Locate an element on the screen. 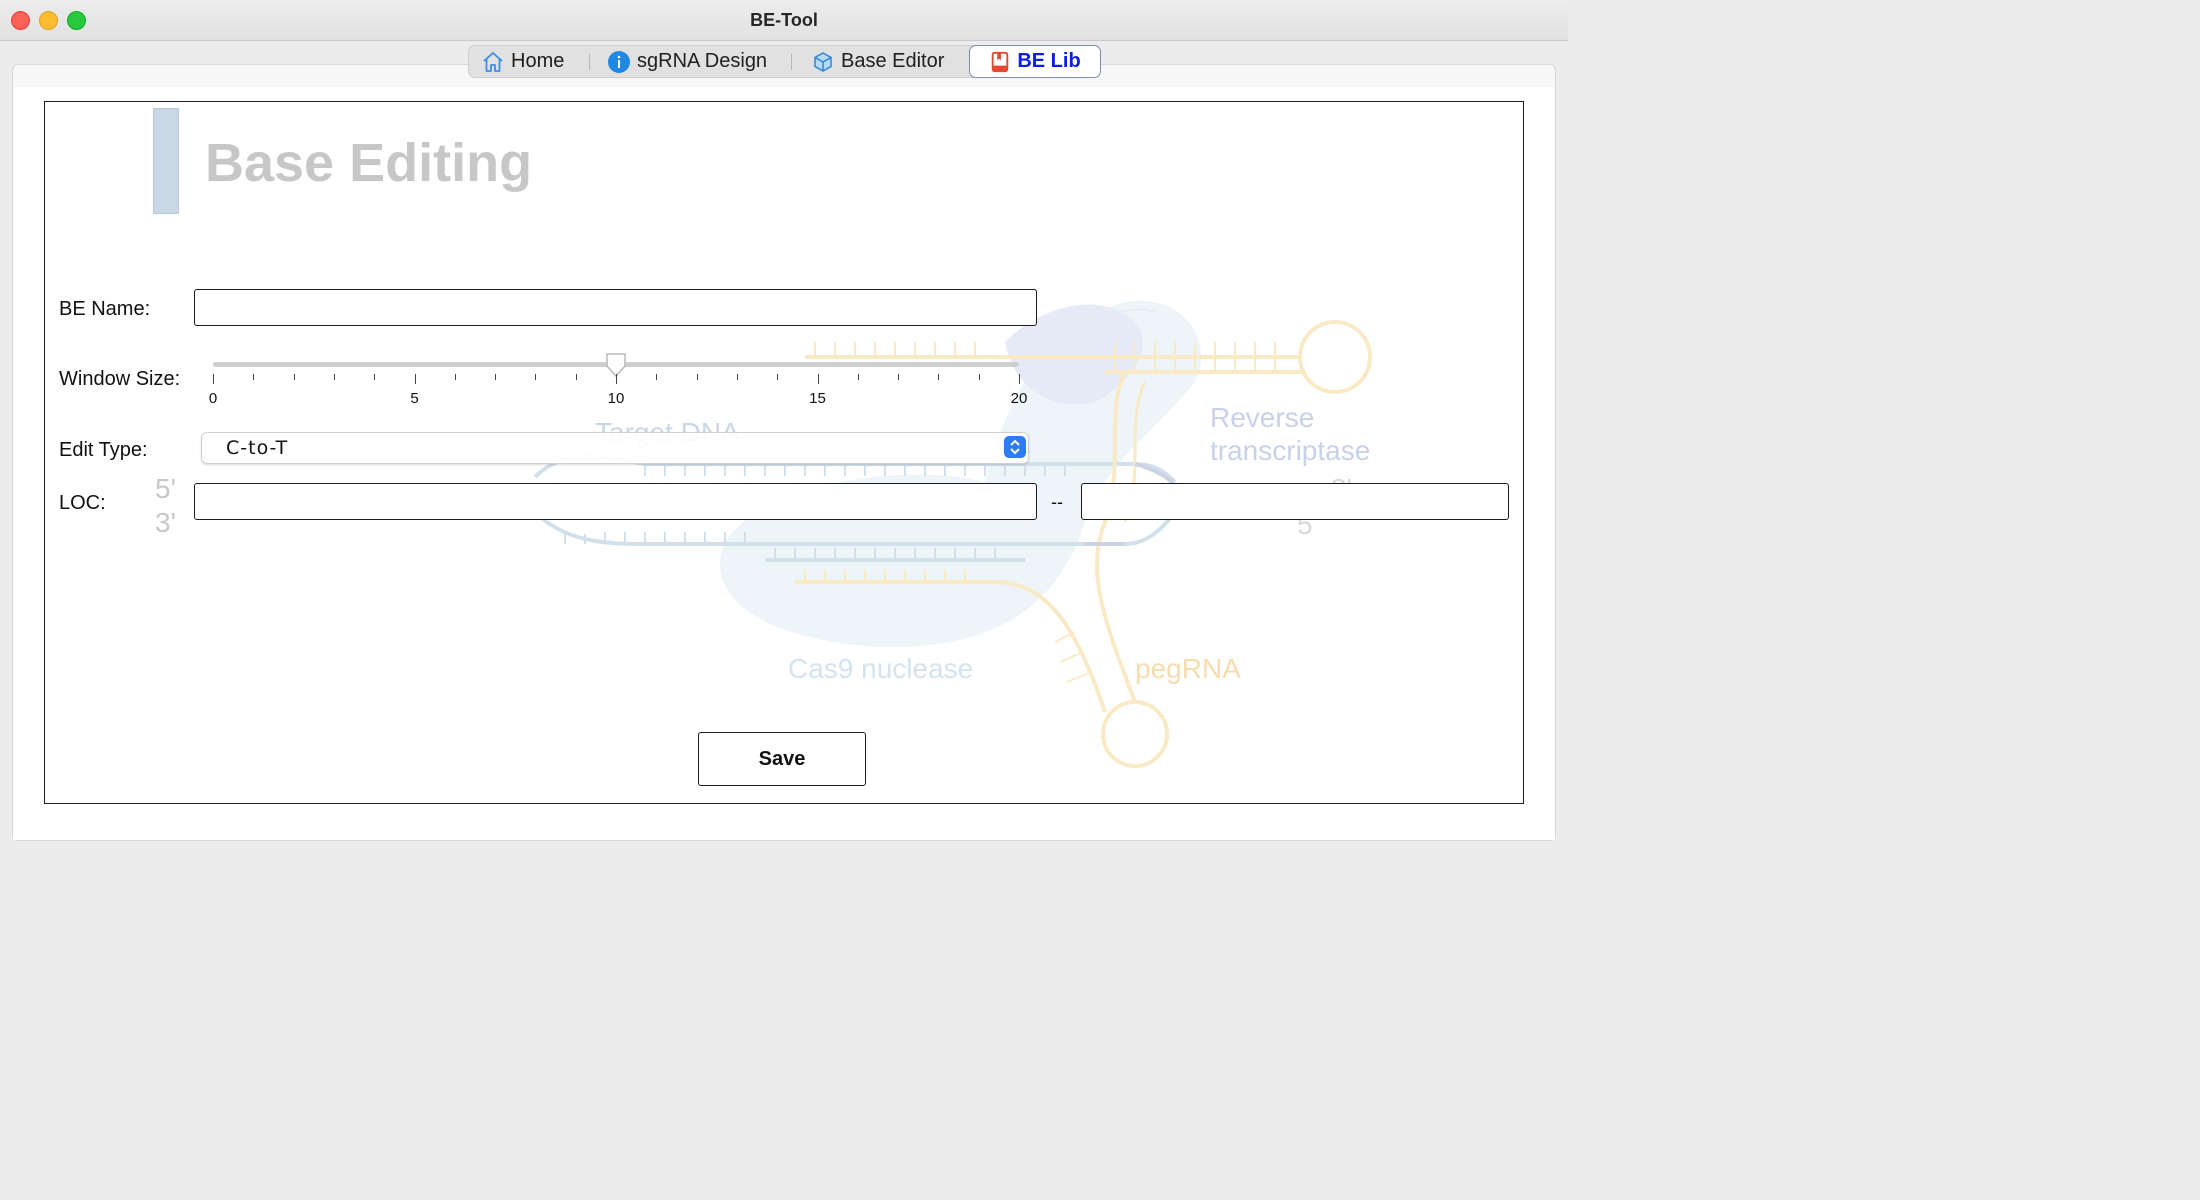 The height and width of the screenshot is (1200, 2200). slider-tick-label: 10 is located at coordinates (616, 398).